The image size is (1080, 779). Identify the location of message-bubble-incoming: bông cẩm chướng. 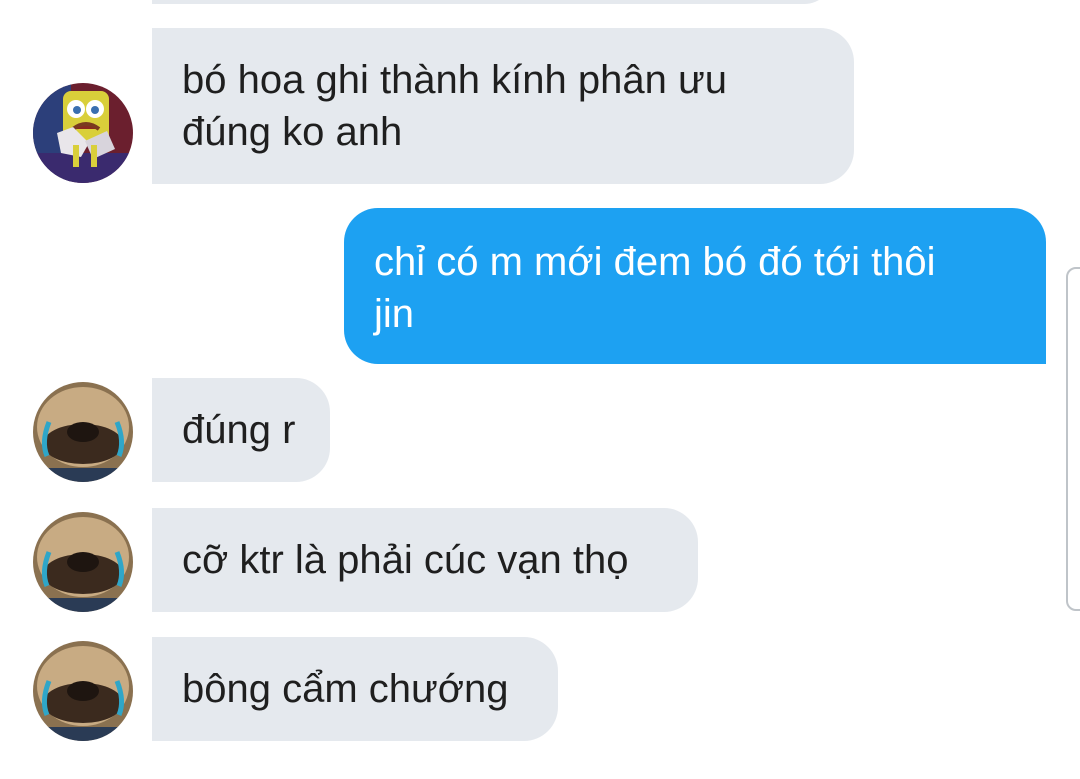
(355, 689).